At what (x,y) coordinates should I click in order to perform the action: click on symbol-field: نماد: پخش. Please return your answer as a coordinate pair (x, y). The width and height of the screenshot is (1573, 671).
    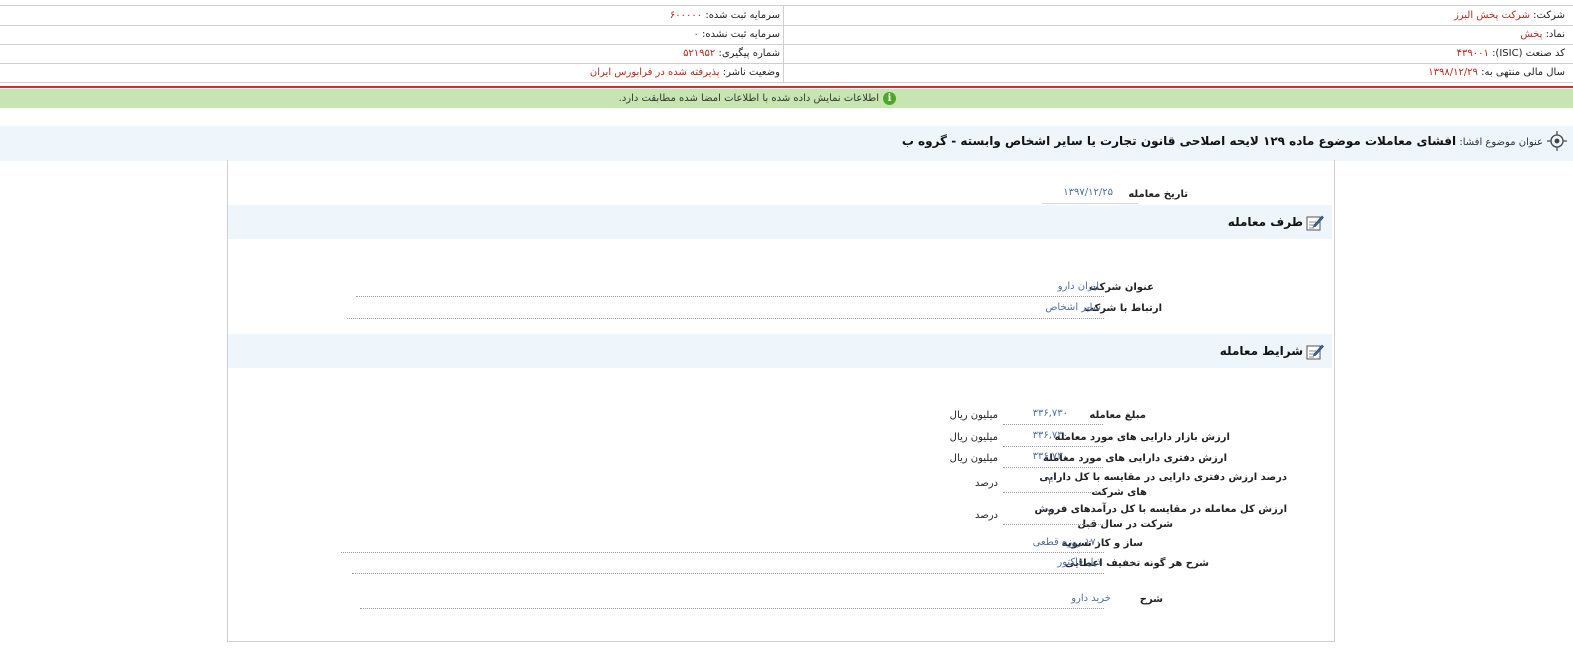
    Looking at the image, I should click on (1542, 34).